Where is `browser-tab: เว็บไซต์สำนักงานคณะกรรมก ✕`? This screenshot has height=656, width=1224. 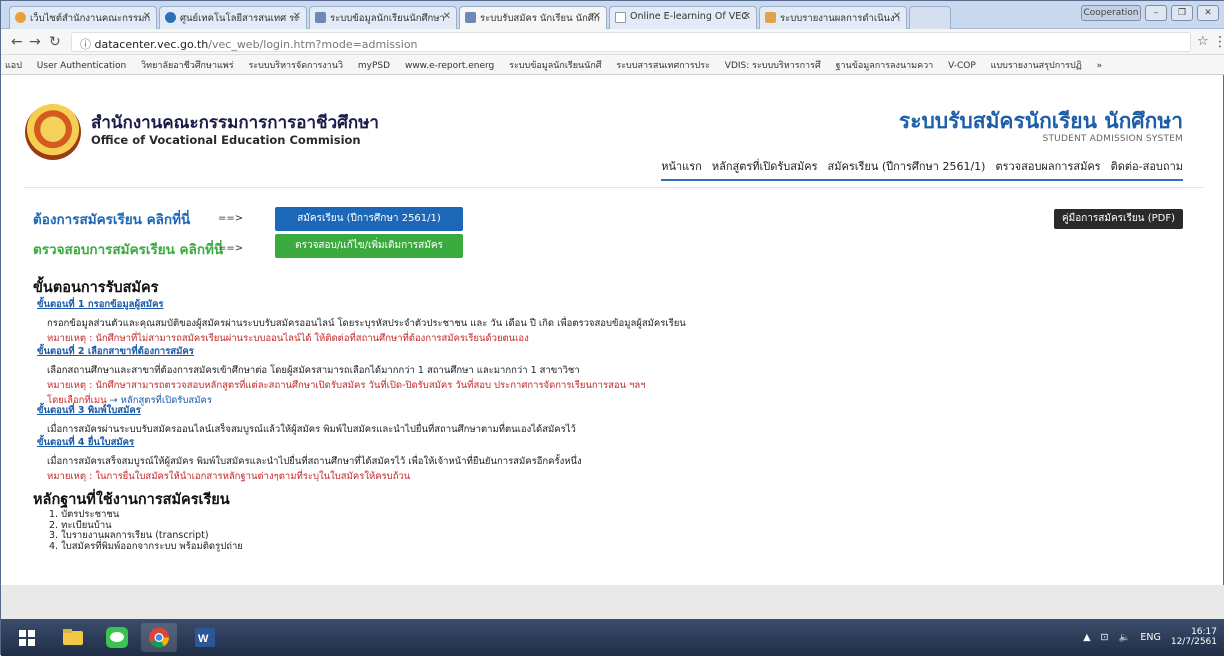
browser-tab: เว็บไซต์สำนักงานคณะกรรมก ✕ is located at coordinates (83, 17).